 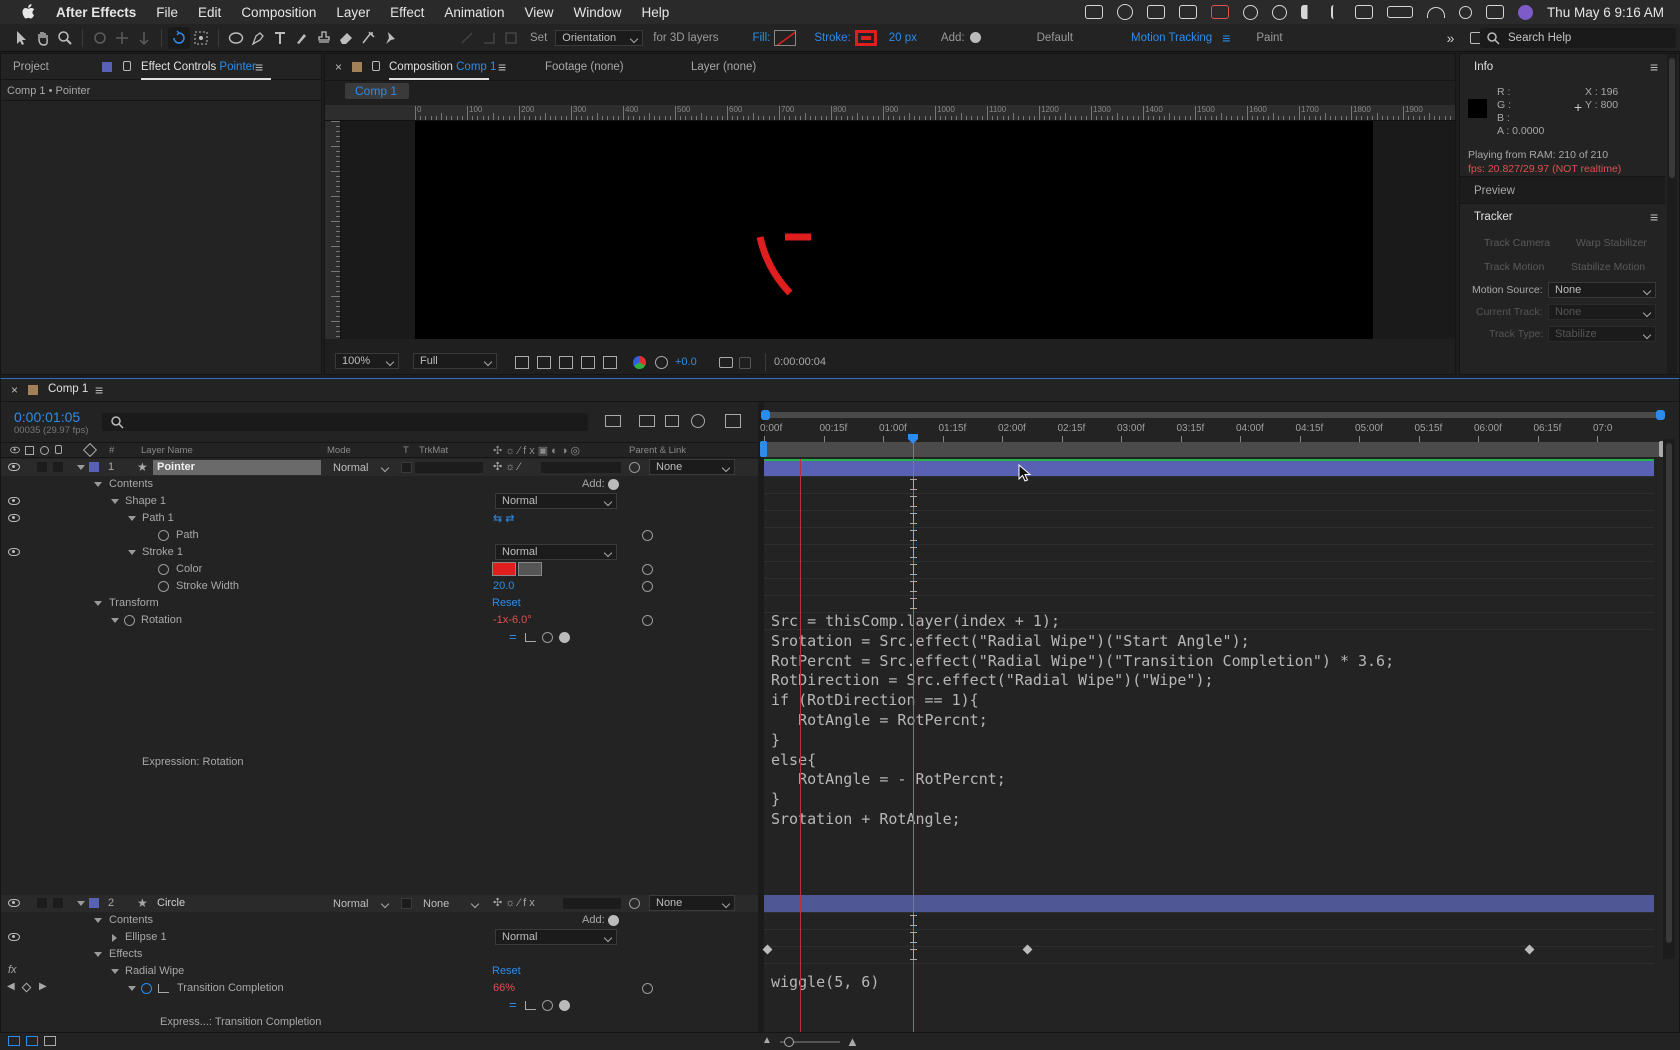 I want to click on play-icon, so click(x=1250, y=12).